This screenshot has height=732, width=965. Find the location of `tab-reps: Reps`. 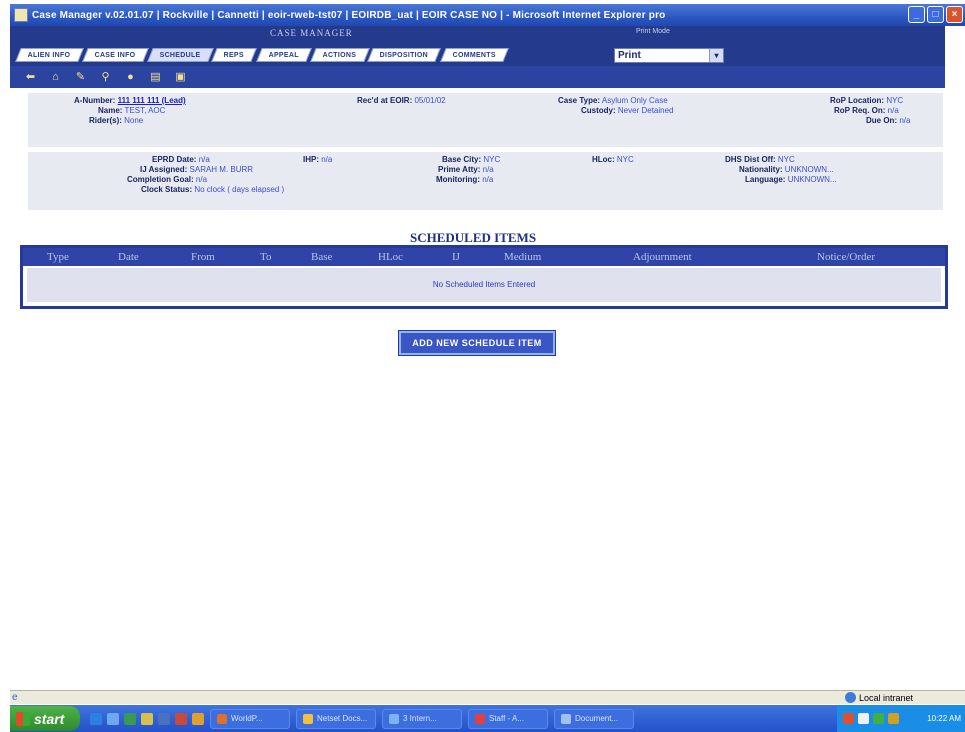

tab-reps: Reps is located at coordinates (234, 55).